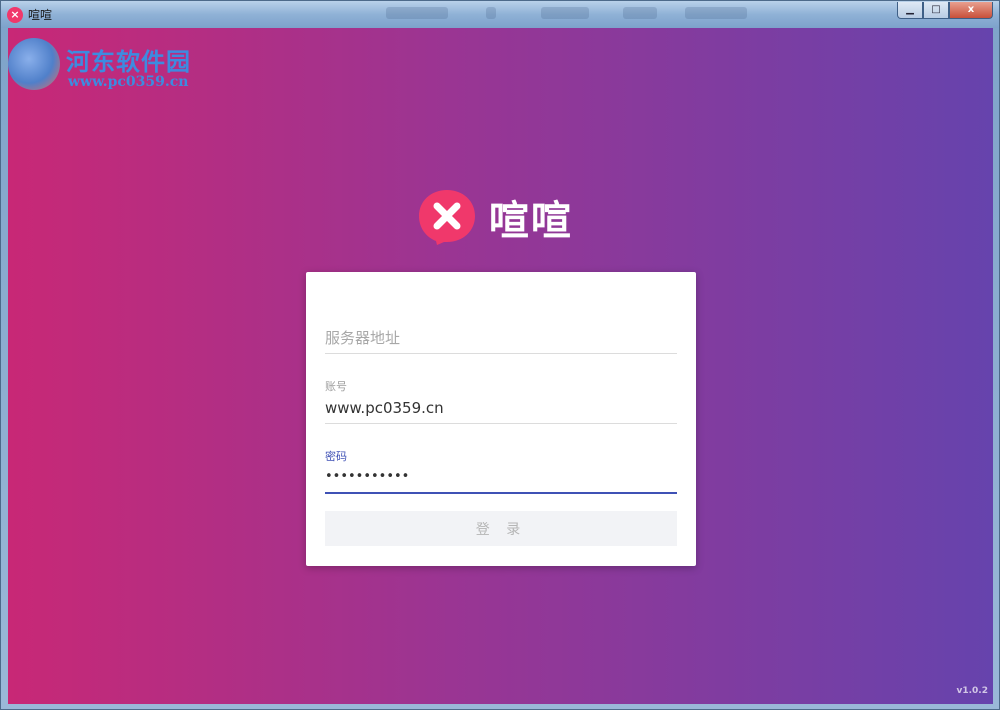  I want to click on watermark-title: 河东软件园, so click(128, 61).